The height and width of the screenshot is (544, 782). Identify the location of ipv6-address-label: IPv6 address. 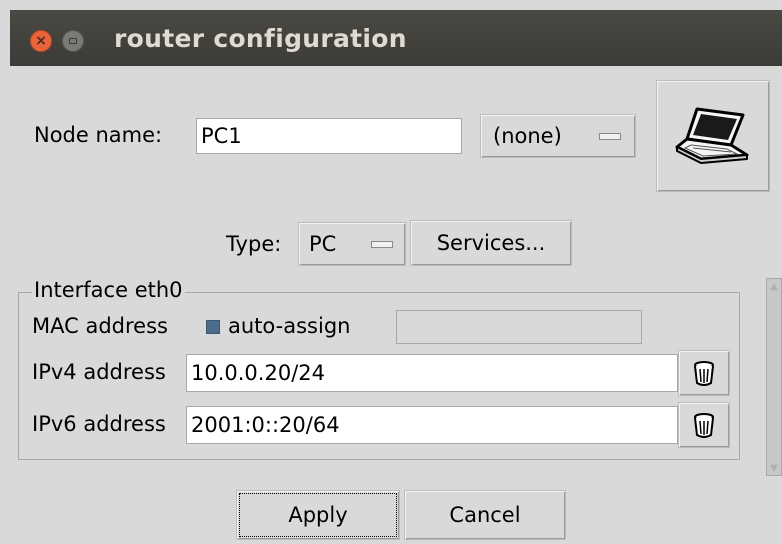
(99, 424).